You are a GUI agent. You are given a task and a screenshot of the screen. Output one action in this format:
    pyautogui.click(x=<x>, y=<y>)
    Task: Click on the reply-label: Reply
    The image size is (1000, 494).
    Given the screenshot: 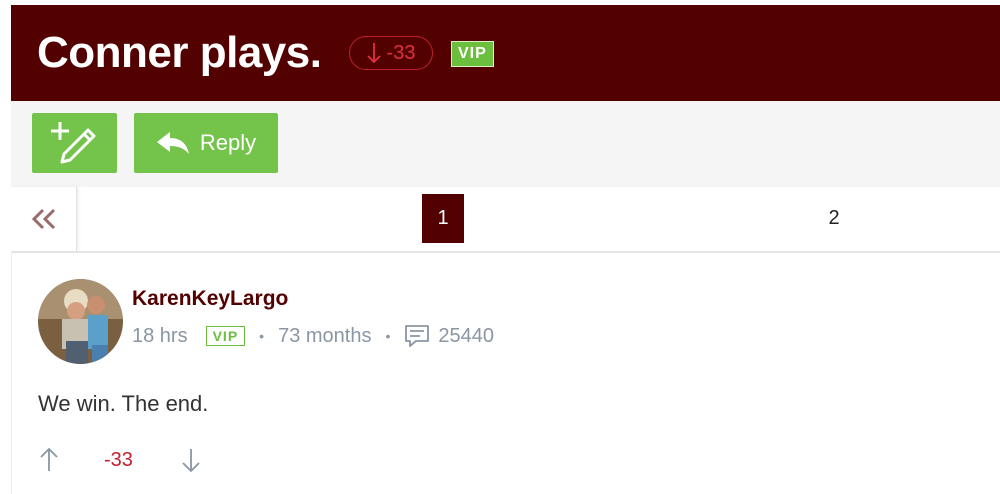 What is the action you would take?
    pyautogui.click(x=228, y=142)
    